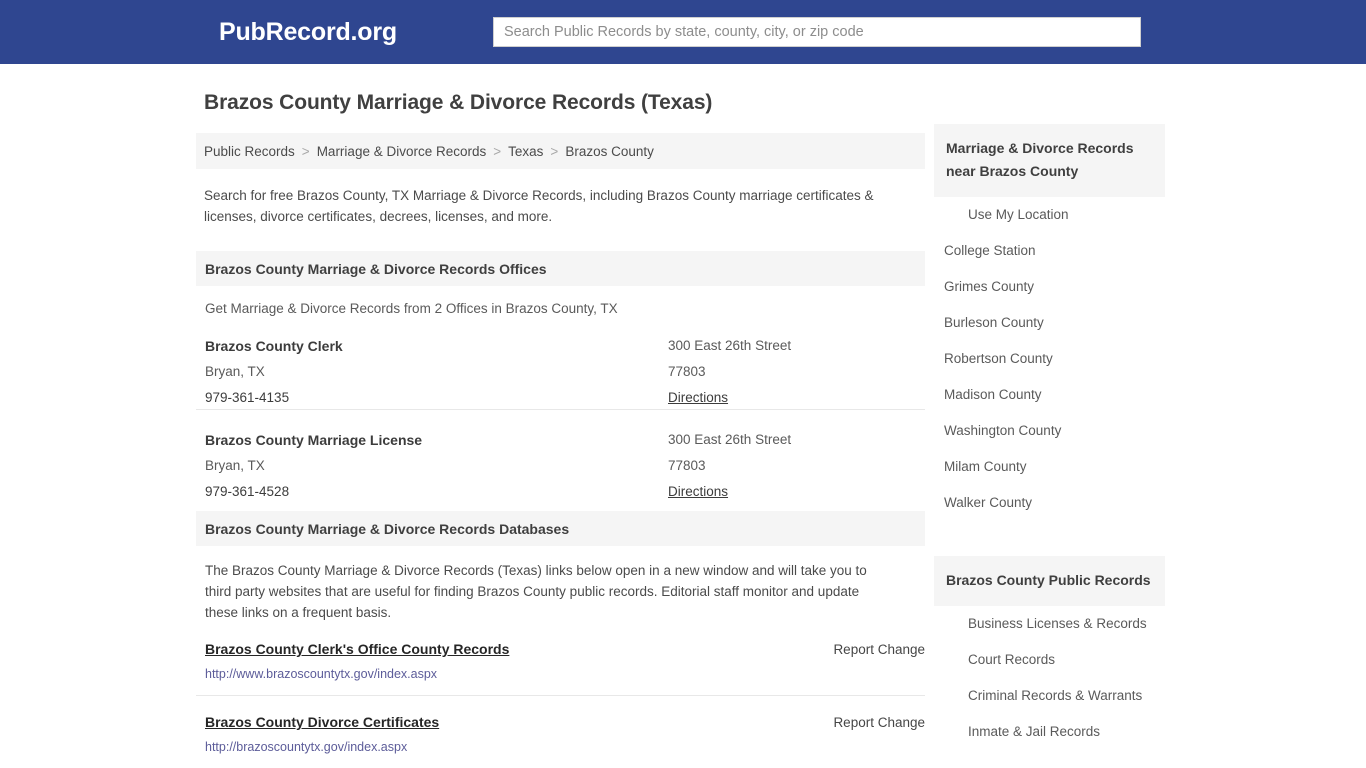  I want to click on search-input, so click(817, 32).